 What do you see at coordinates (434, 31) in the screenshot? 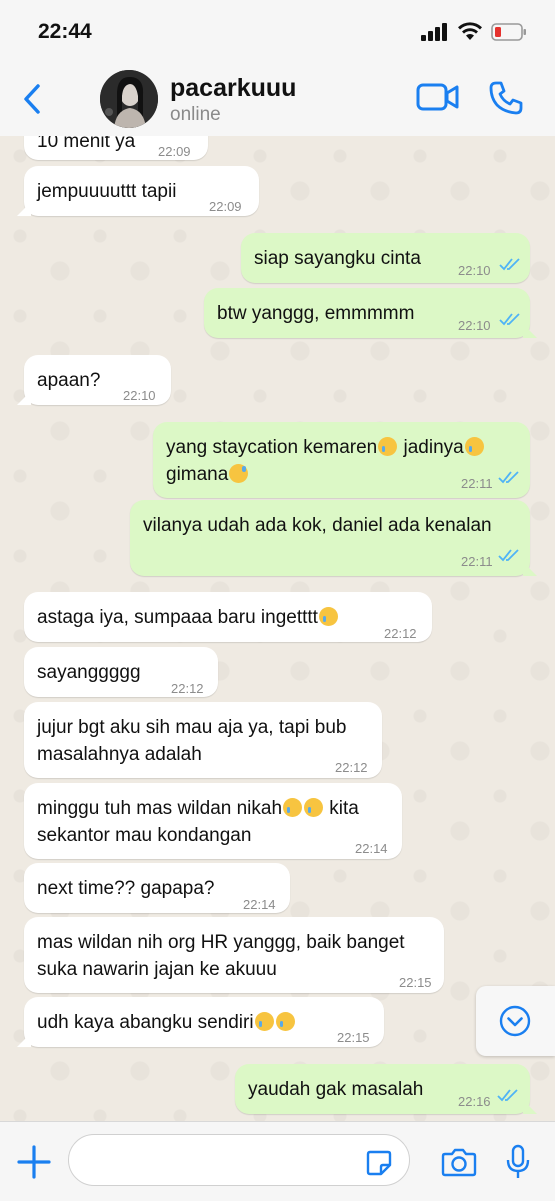
I see `signal-icon` at bounding box center [434, 31].